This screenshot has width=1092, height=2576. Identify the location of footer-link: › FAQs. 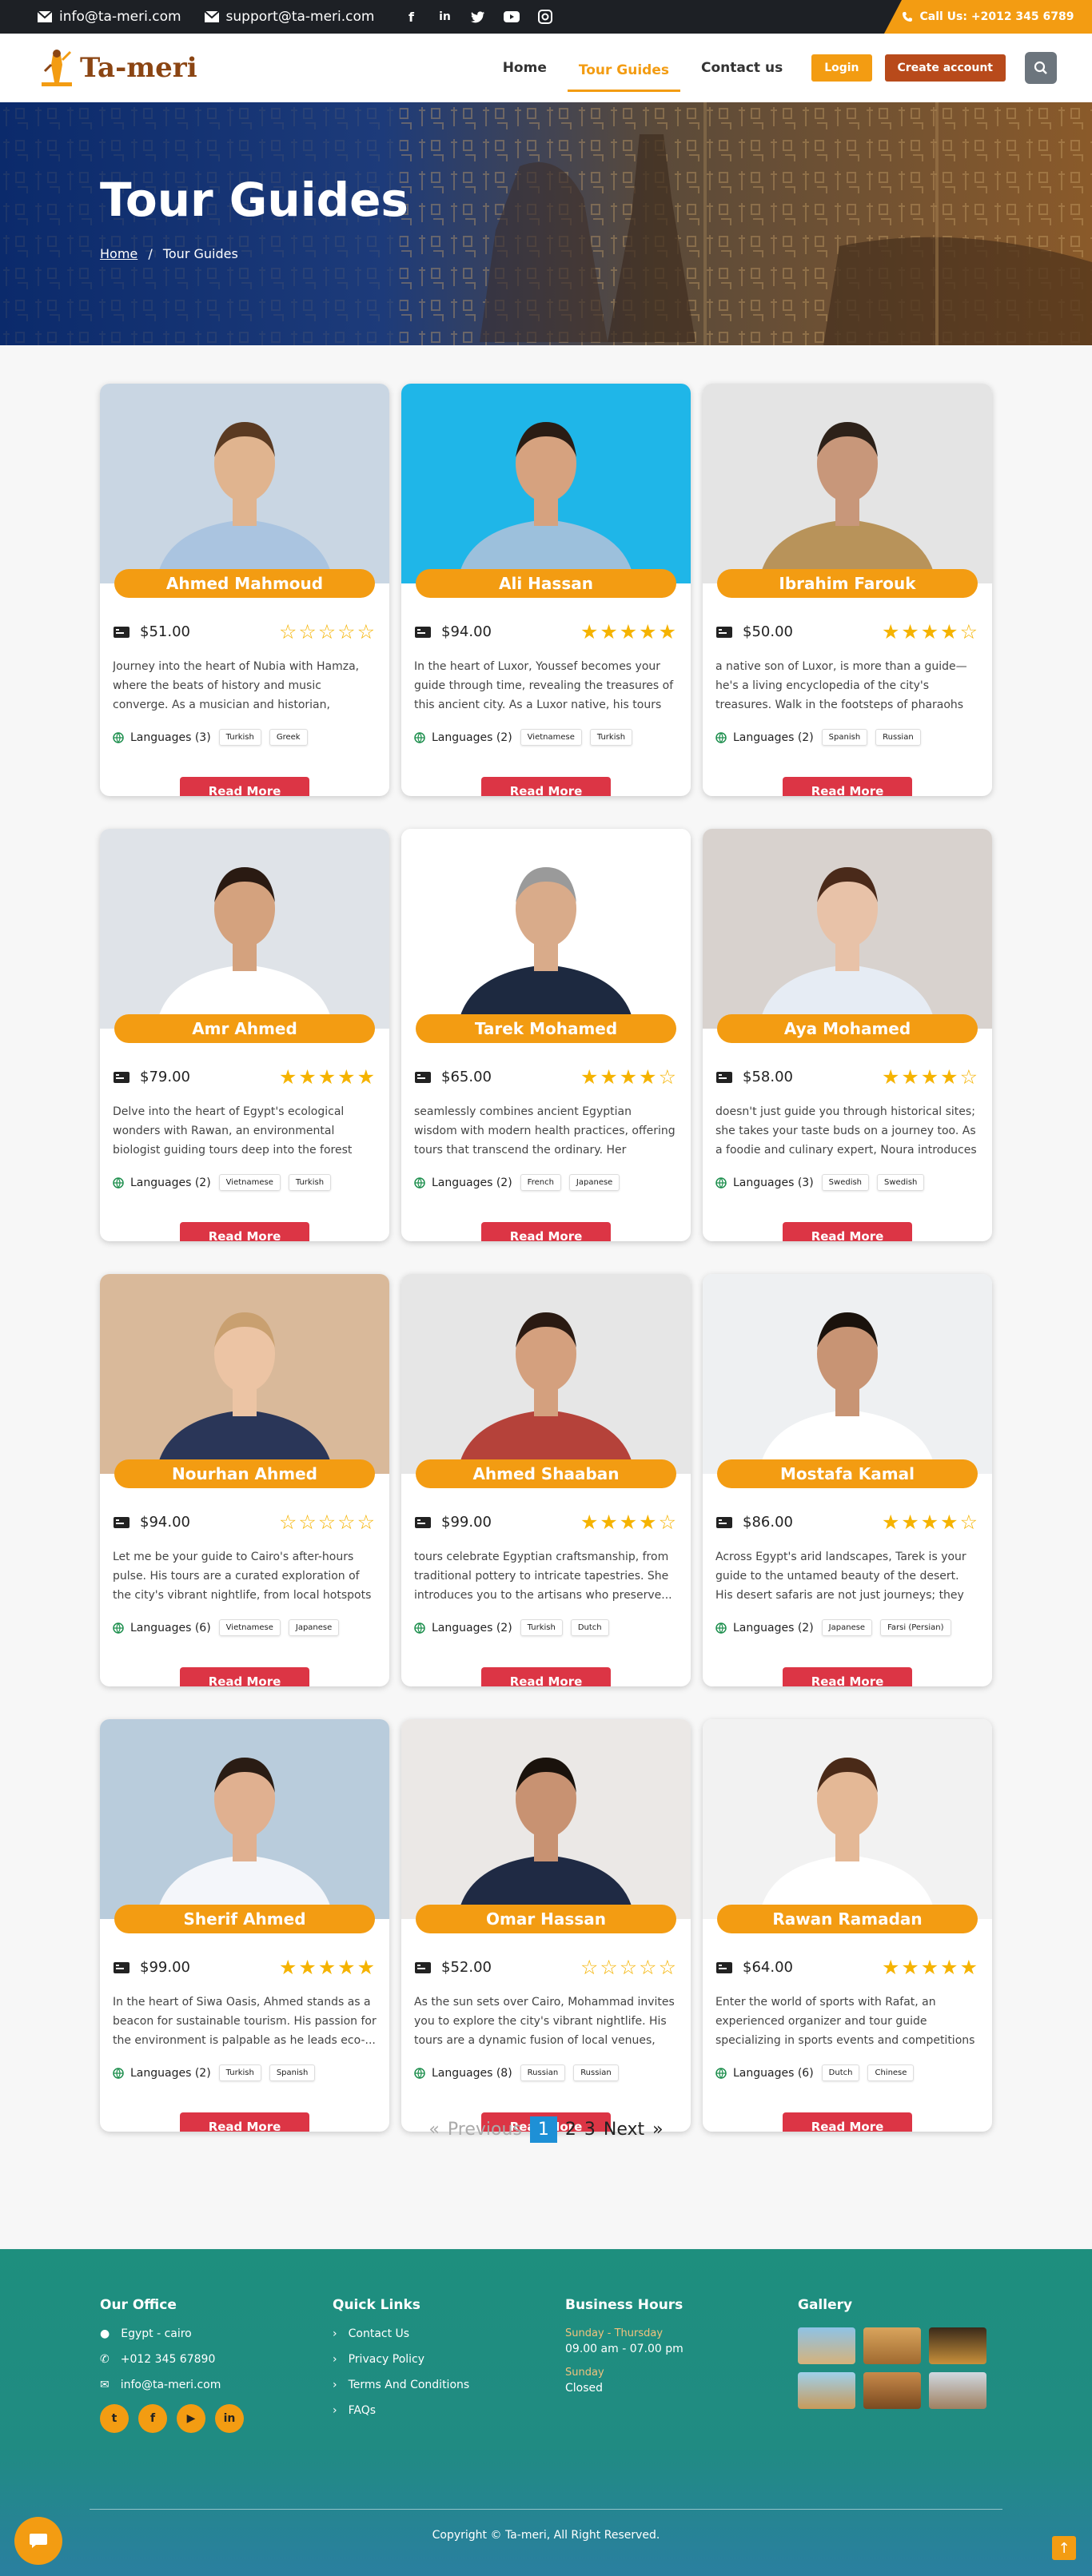
(401, 2410).